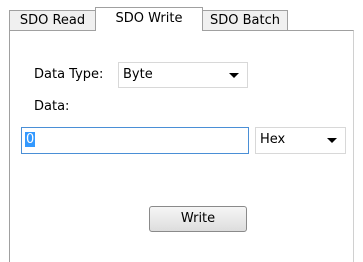 This screenshot has height=262, width=363. I want to click on data-type-value: Byte, so click(138, 74).